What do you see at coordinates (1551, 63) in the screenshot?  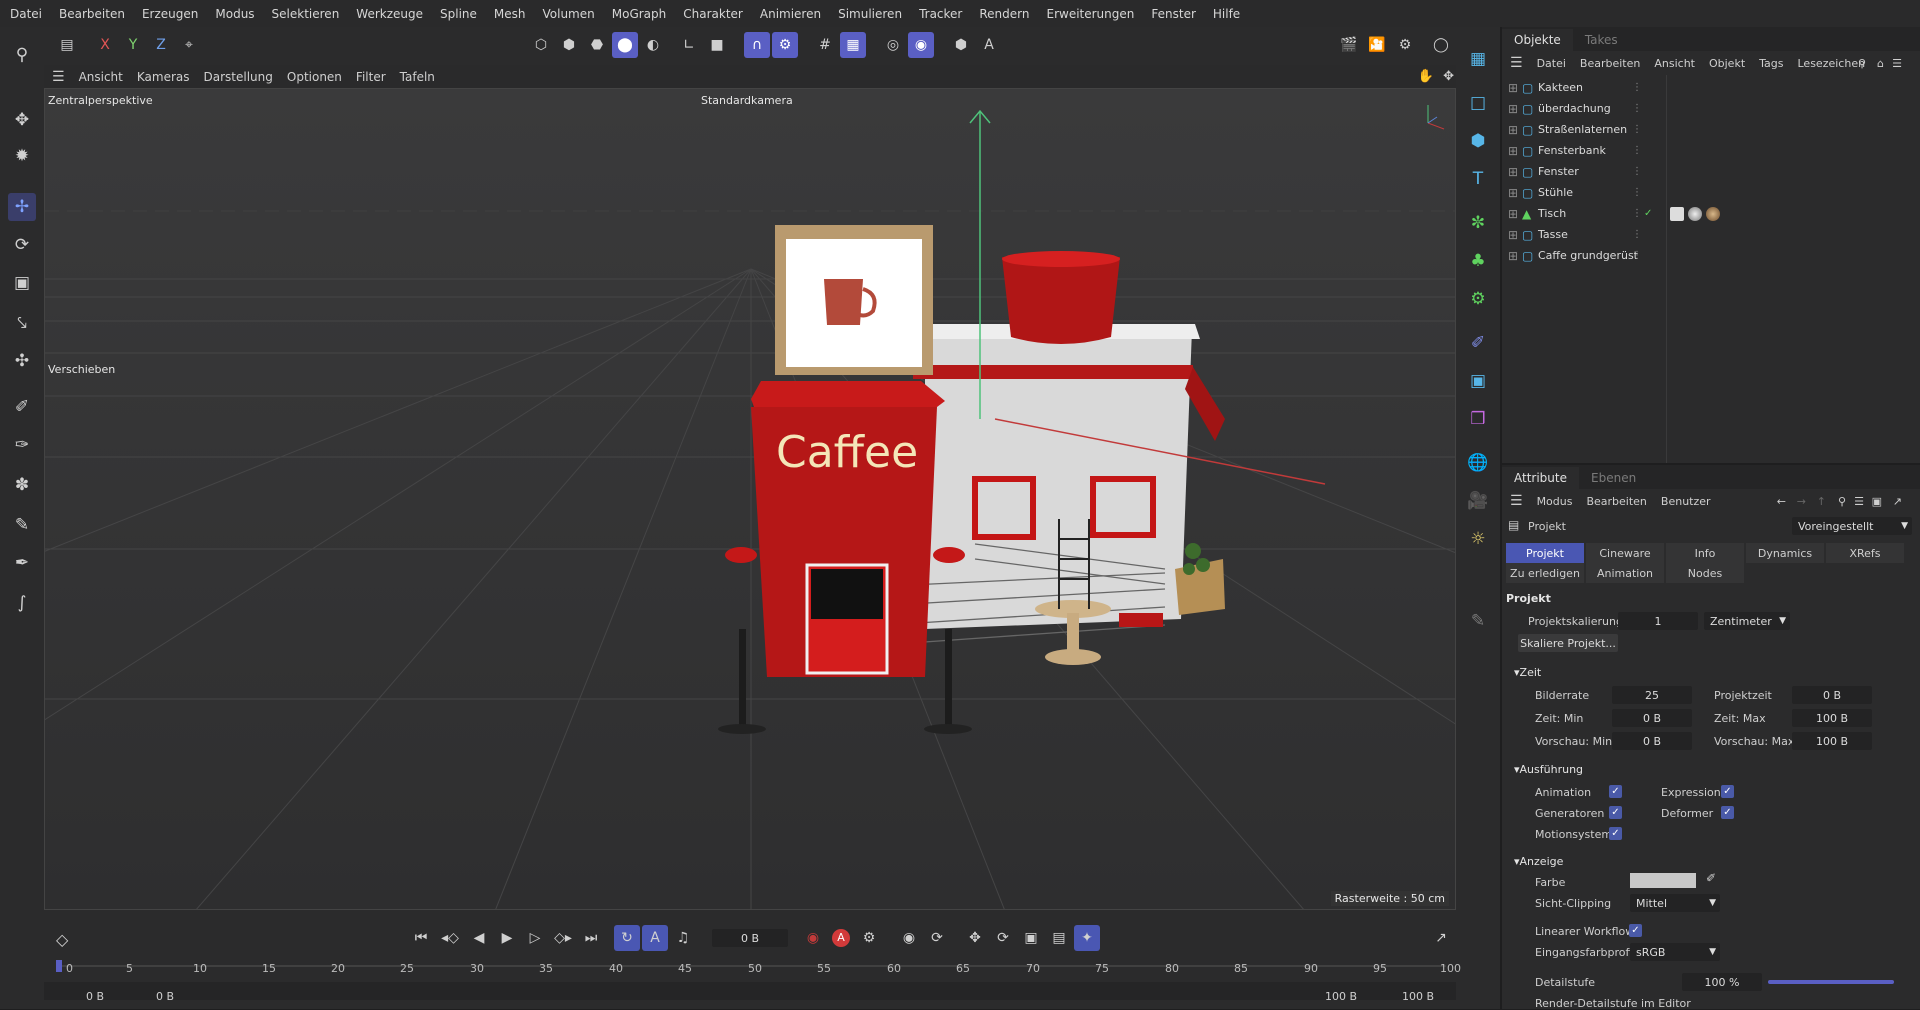 I see `obj-menu-datei: Datei` at bounding box center [1551, 63].